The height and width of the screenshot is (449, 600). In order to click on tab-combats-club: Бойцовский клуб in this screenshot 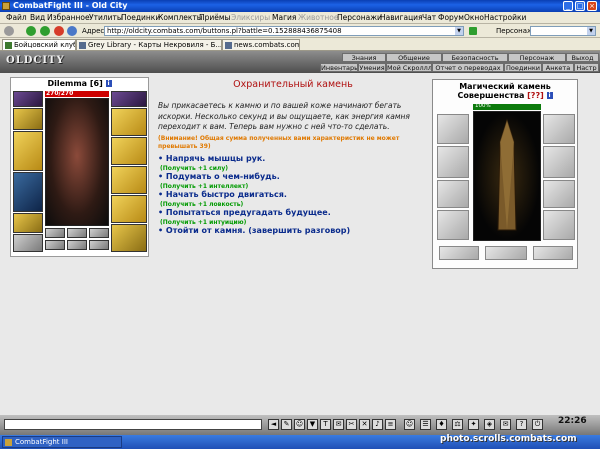, I will do `click(39, 44)`.